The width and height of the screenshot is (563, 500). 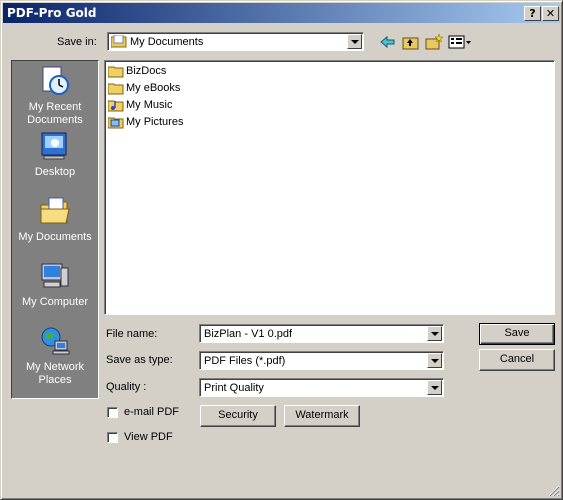 What do you see at coordinates (112, 437) in the screenshot?
I see `view-pdf-checkbox` at bounding box center [112, 437].